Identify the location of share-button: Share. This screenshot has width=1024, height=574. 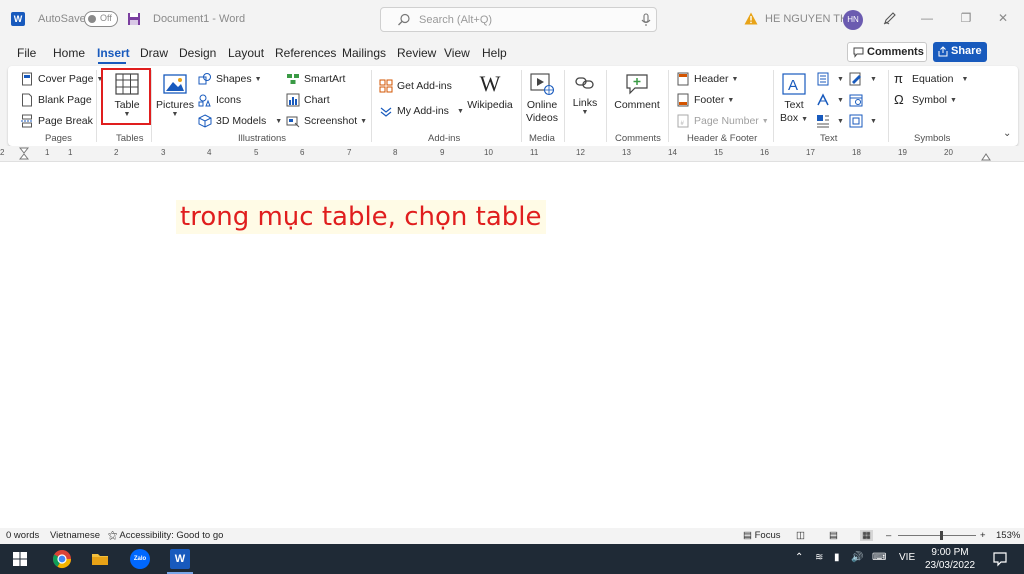
(960, 52).